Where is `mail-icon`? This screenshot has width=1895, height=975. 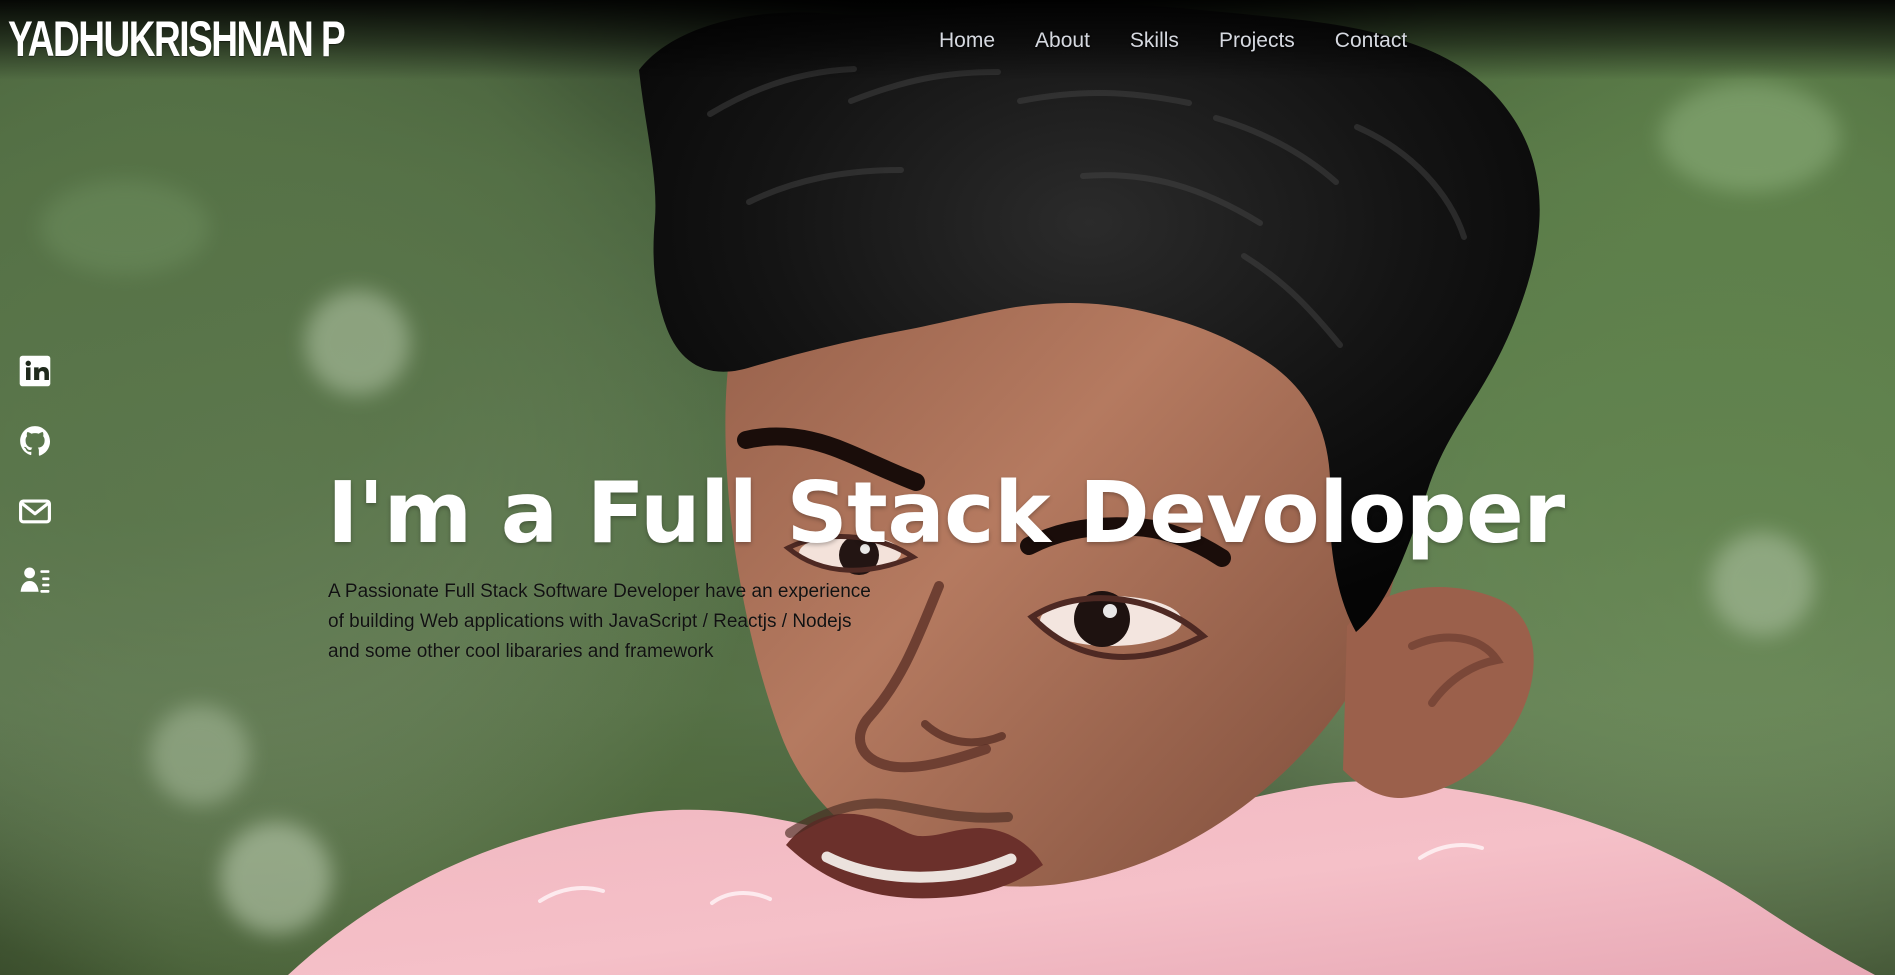 mail-icon is located at coordinates (35, 511).